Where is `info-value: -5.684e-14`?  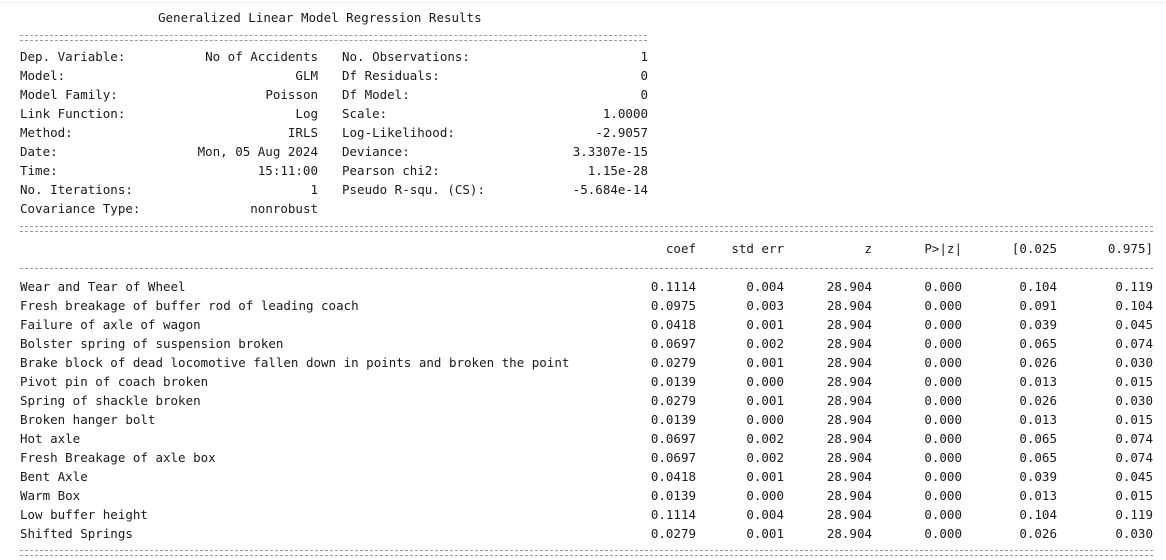 info-value: -5.684e-14 is located at coordinates (610, 189).